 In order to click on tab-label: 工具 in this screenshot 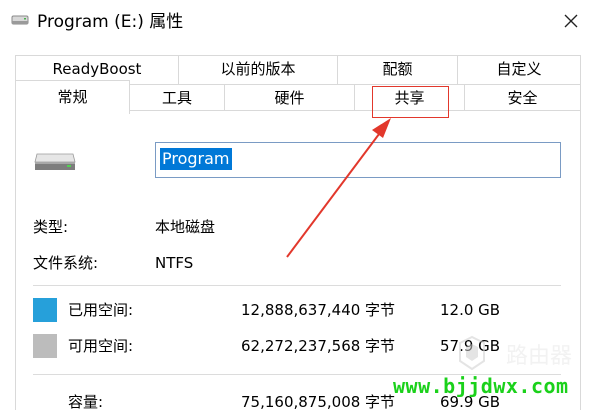, I will do `click(176, 98)`.